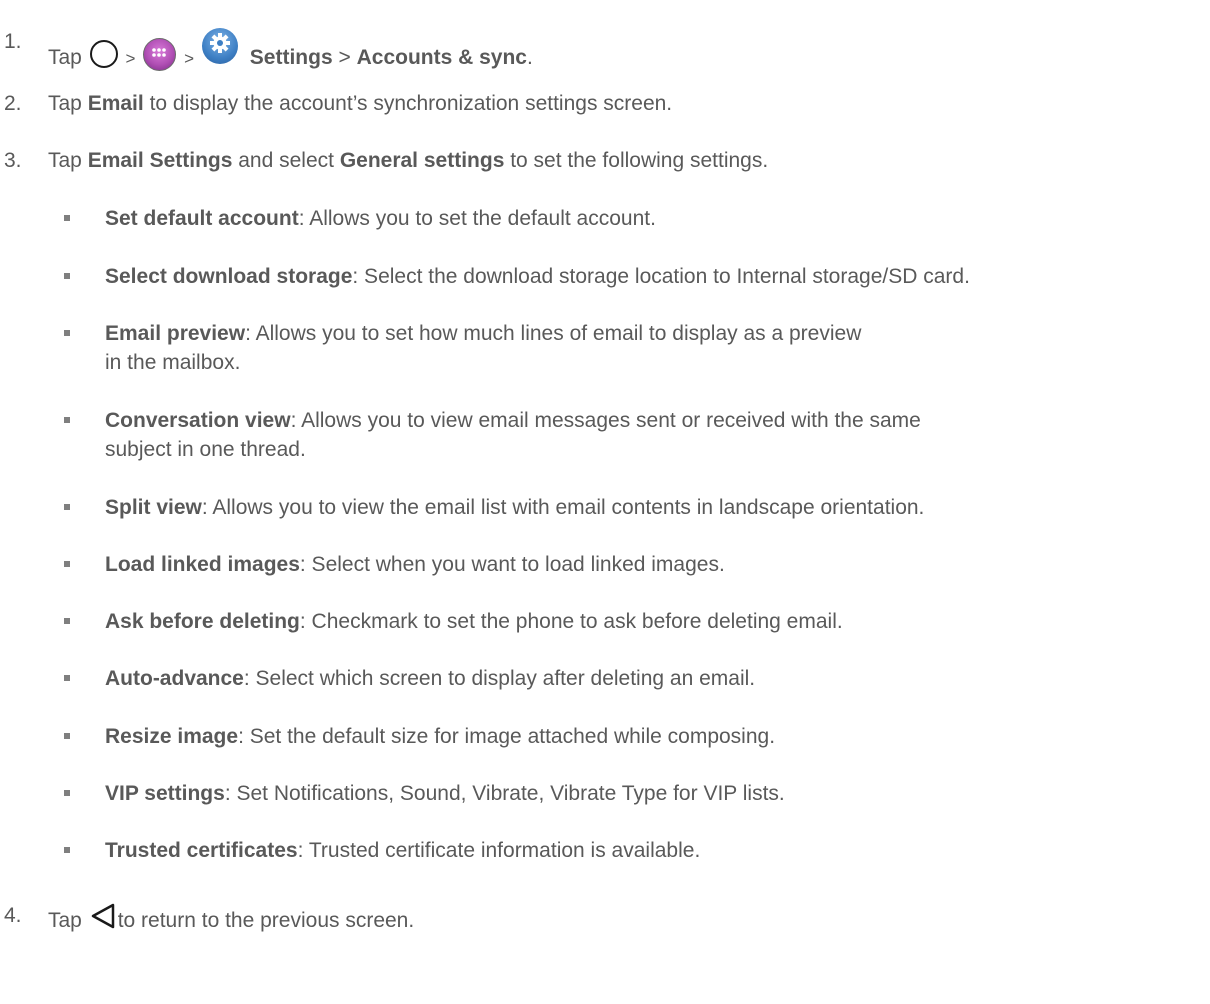  I want to click on step-bold: Email, so click(115, 103).